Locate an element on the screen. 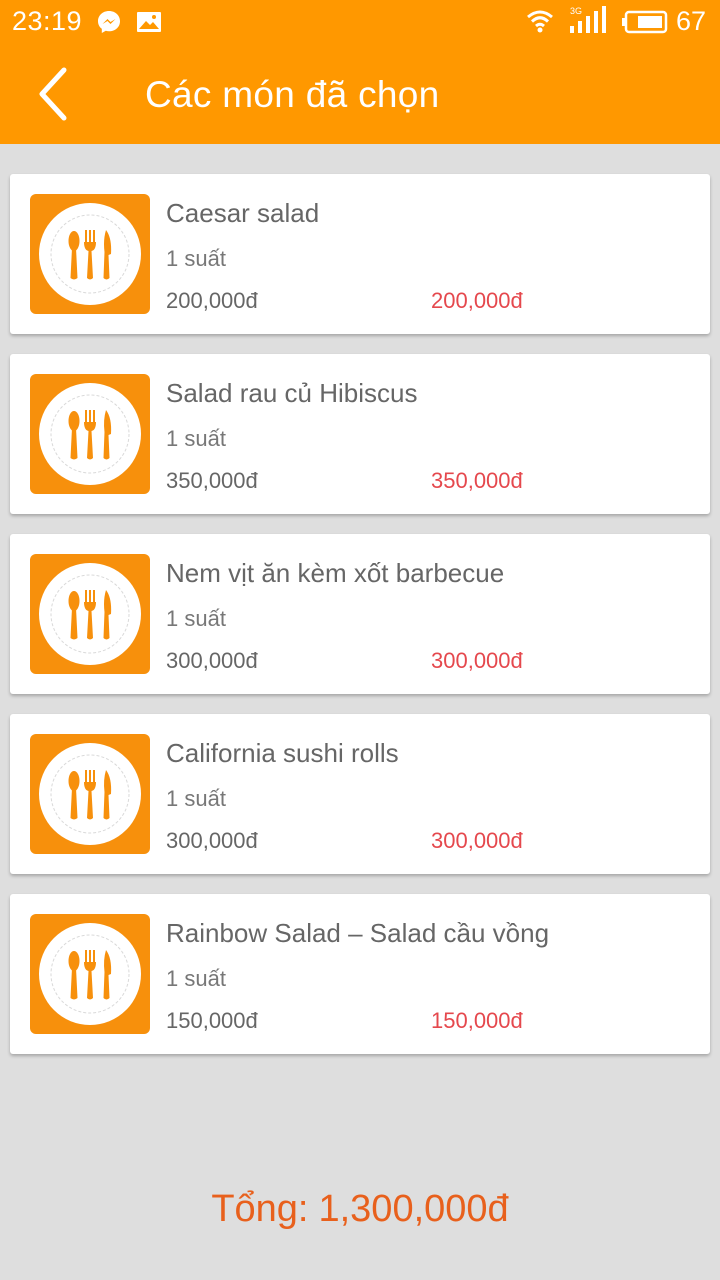  chevron-left-icon is located at coordinates (53, 94).